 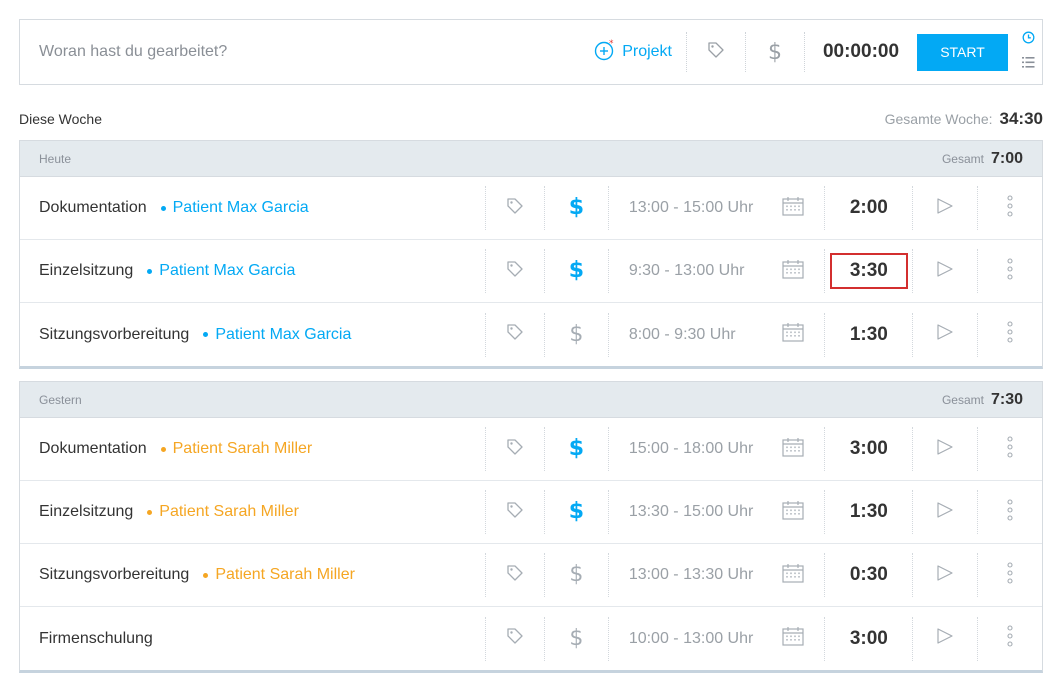 I want to click on entry-time-range: 9:30 - 13:00 Uhr, so click(x=717, y=271).